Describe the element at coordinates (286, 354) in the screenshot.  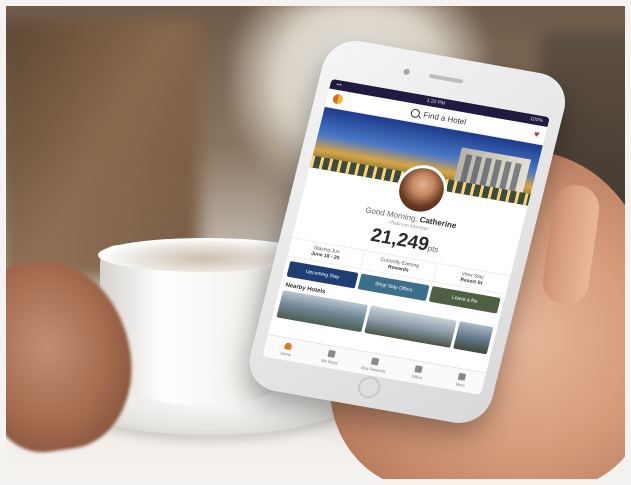
I see `nav-label: Home` at that location.